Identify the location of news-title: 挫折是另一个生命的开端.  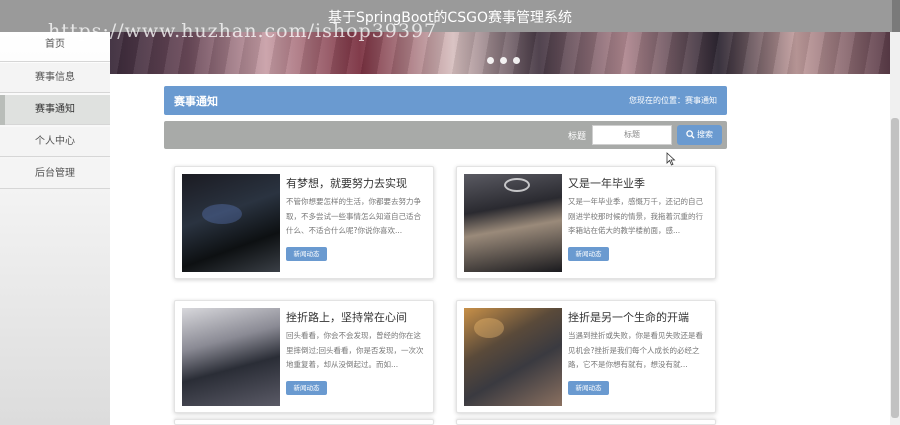
(628, 317).